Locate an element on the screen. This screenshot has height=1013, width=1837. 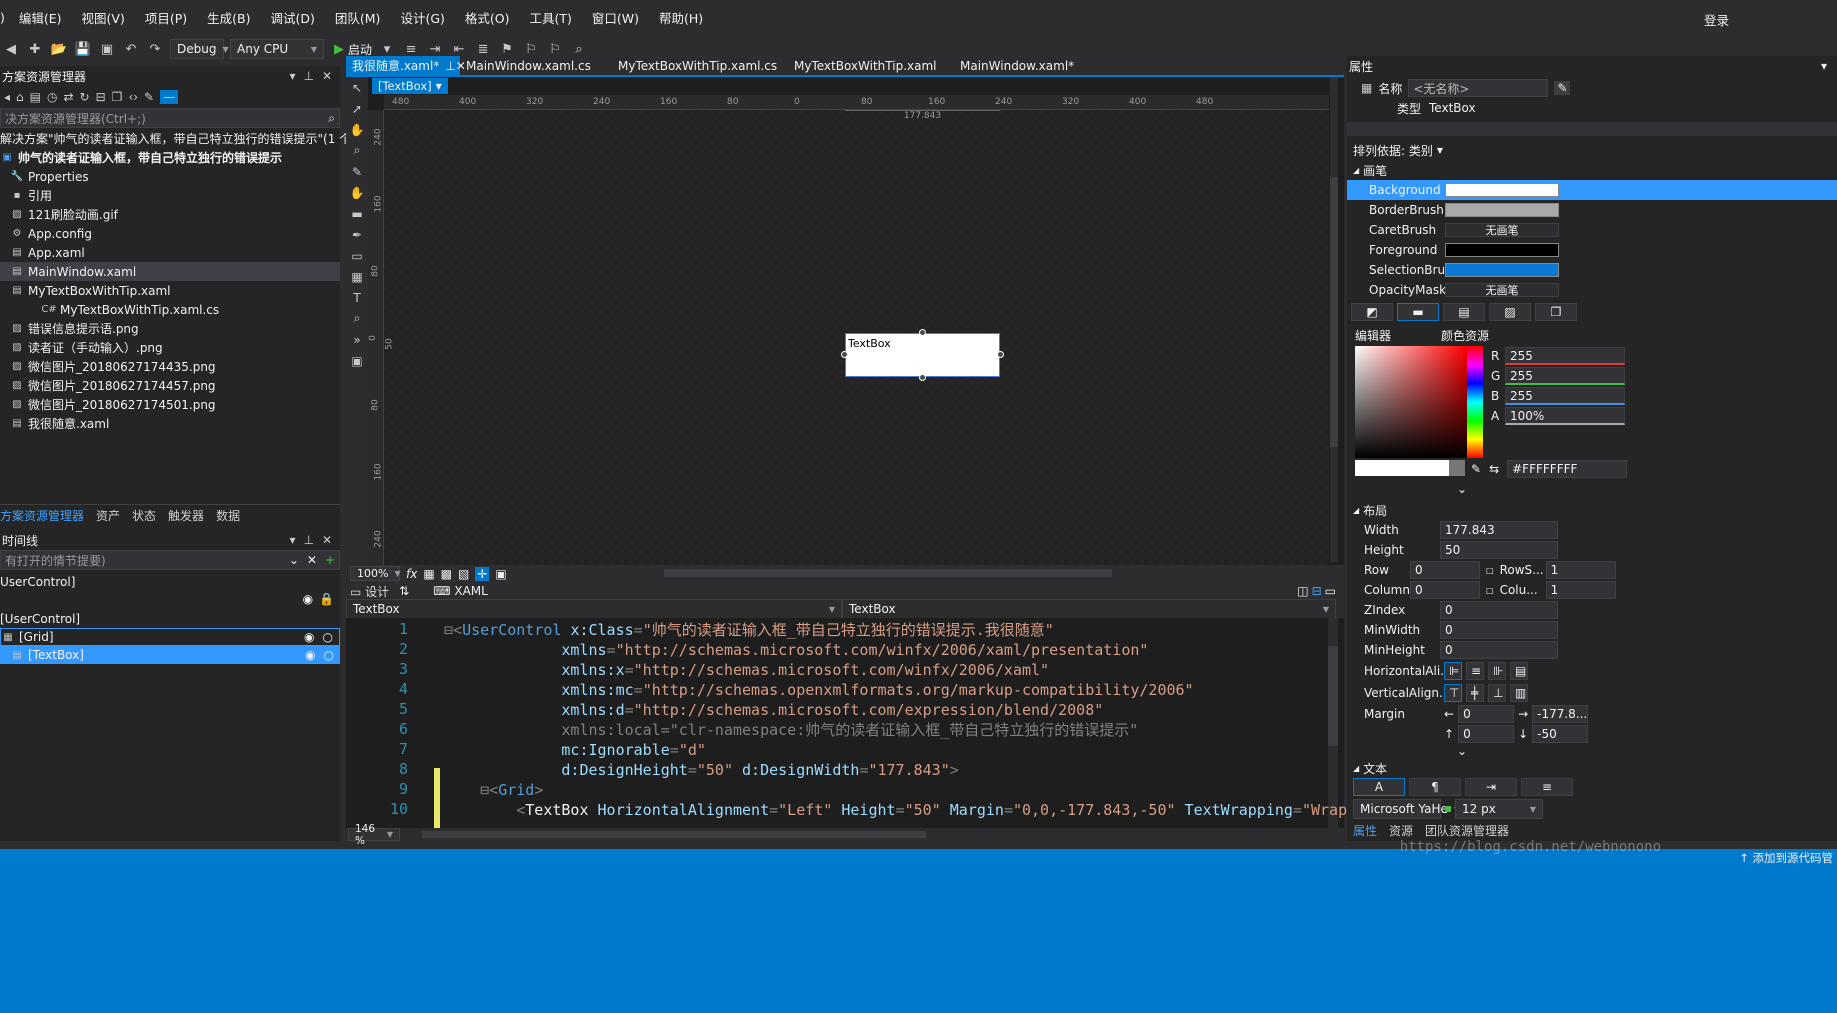
font-family-select: Microsoft YaHe▼ is located at coordinates (1406, 809).